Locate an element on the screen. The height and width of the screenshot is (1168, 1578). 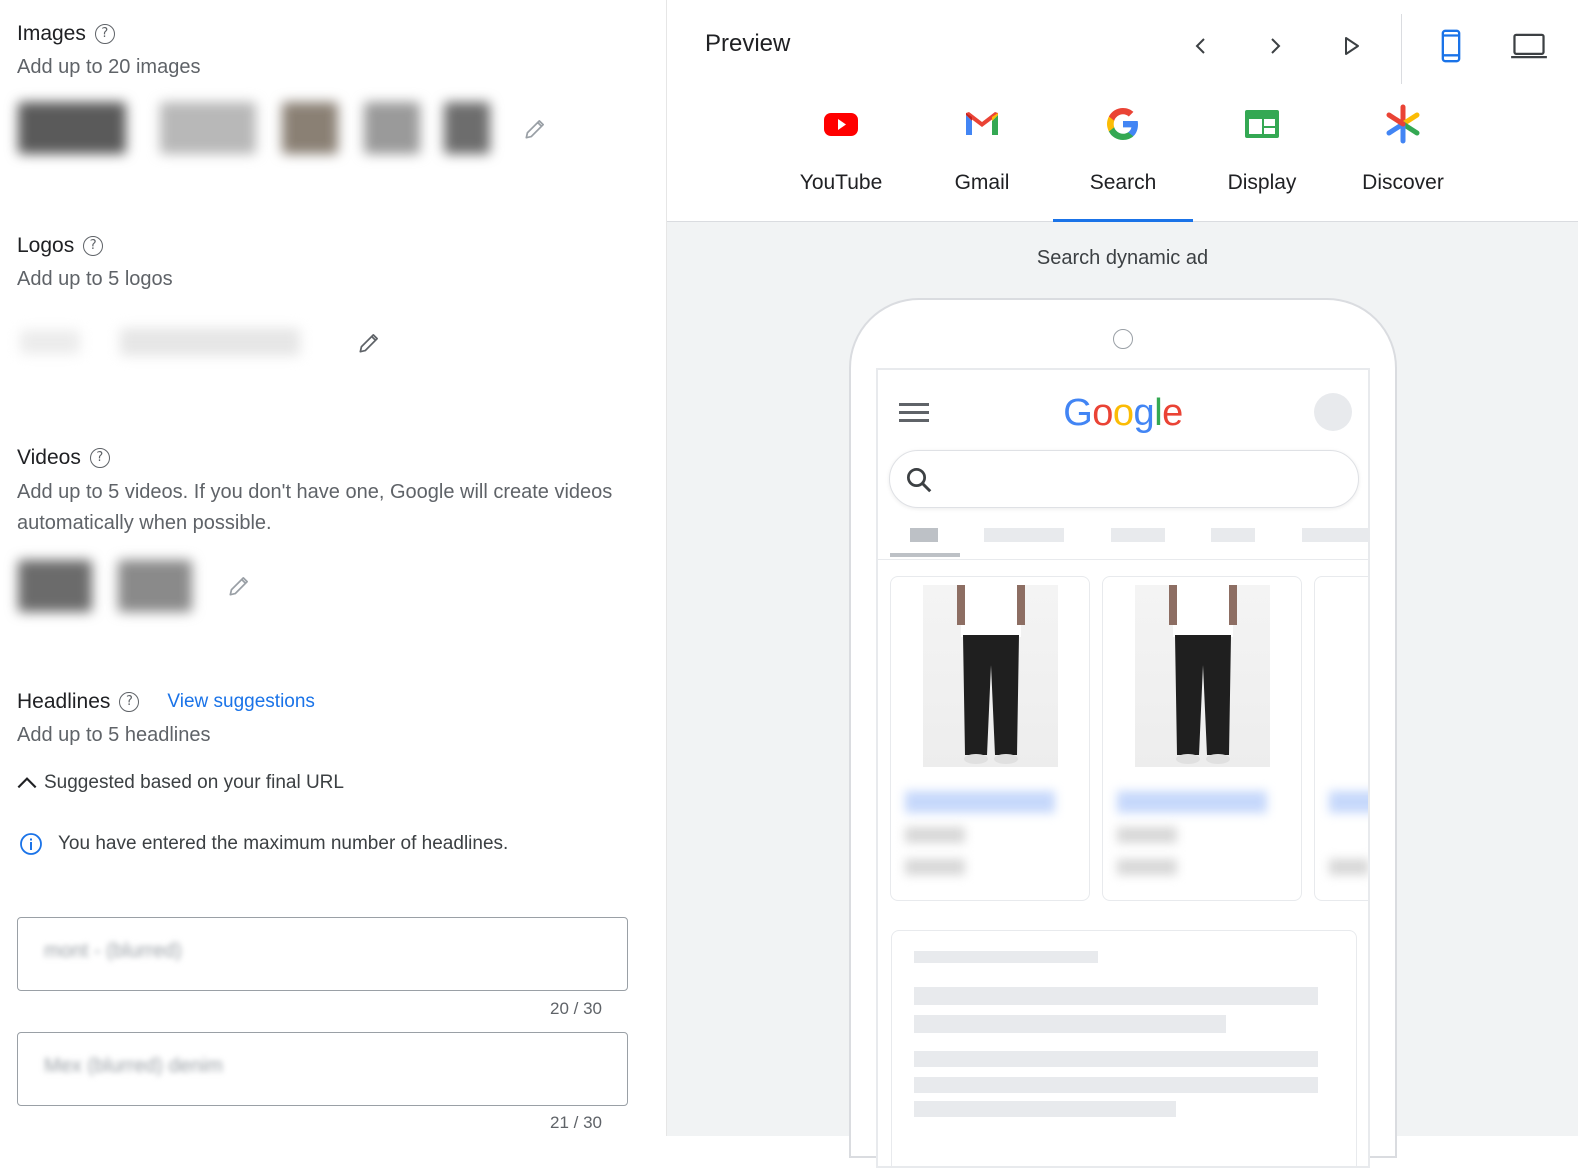
laptop-icon is located at coordinates (1529, 46).